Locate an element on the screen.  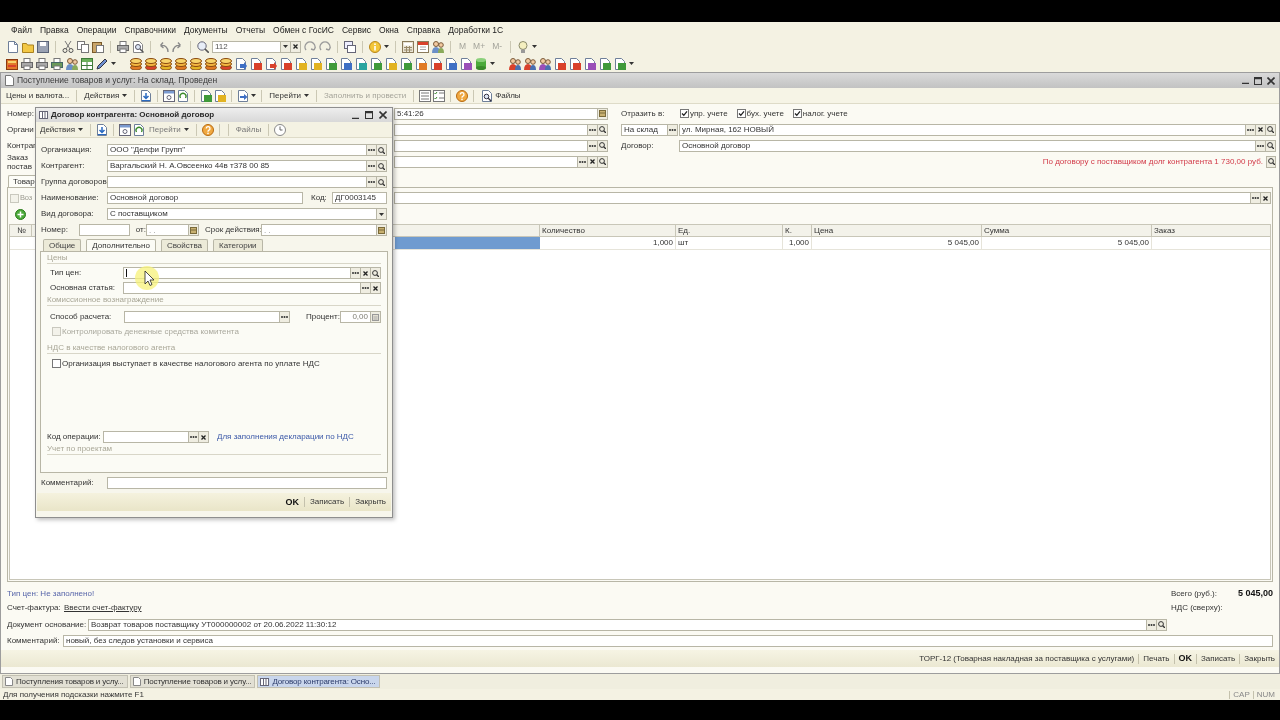
input-field: Варгальский Н. А.Овсеенко 44в т378 00 85 is located at coordinates (237, 166).